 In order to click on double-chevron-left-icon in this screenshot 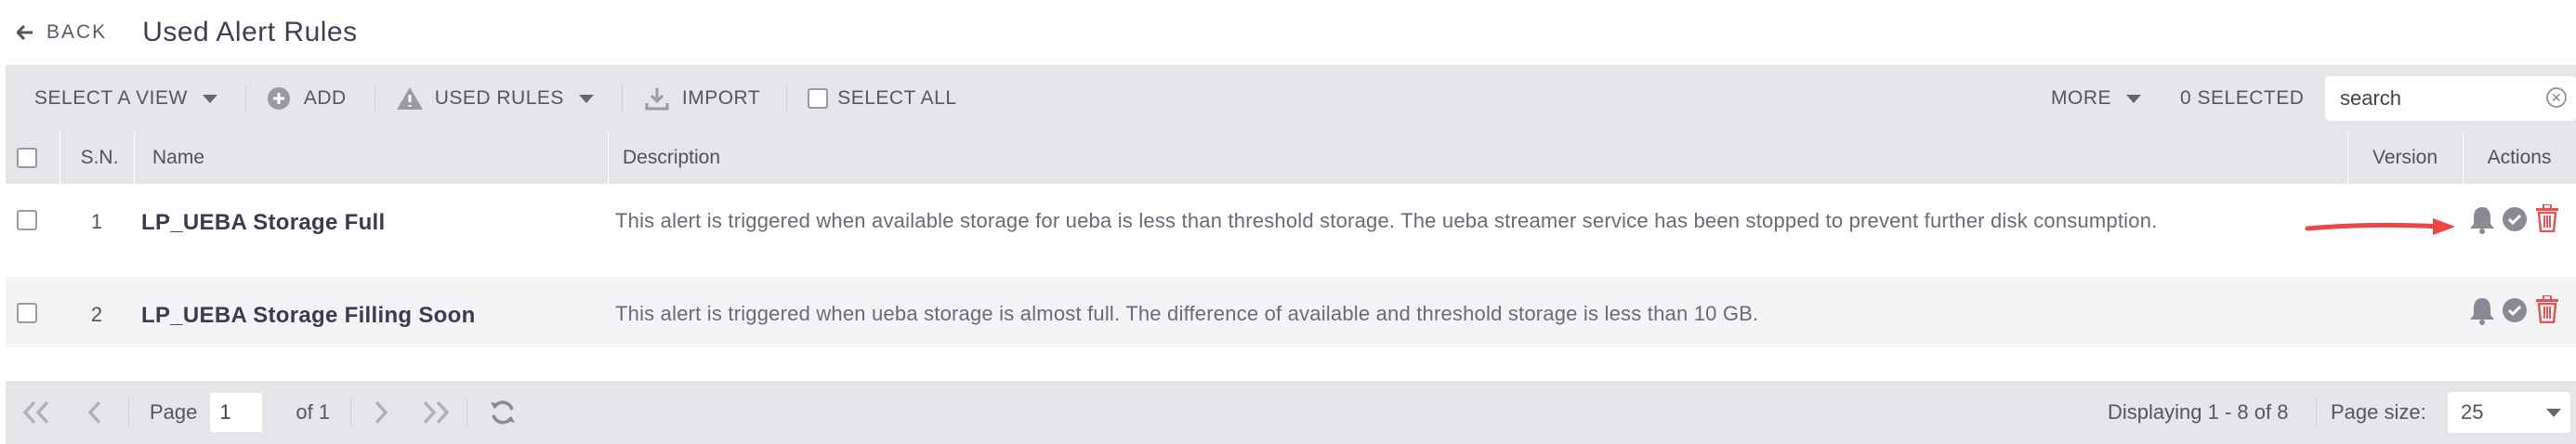, I will do `click(35, 412)`.